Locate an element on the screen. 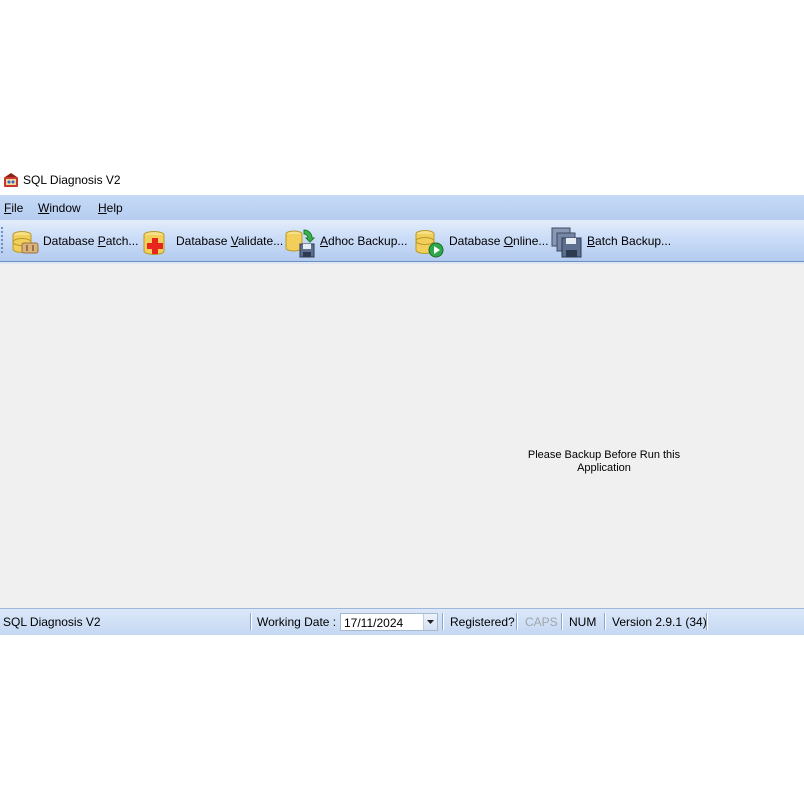 The width and height of the screenshot is (804, 804). backup-warning-line1: Please Backup Before Run this is located at coordinates (604, 455).